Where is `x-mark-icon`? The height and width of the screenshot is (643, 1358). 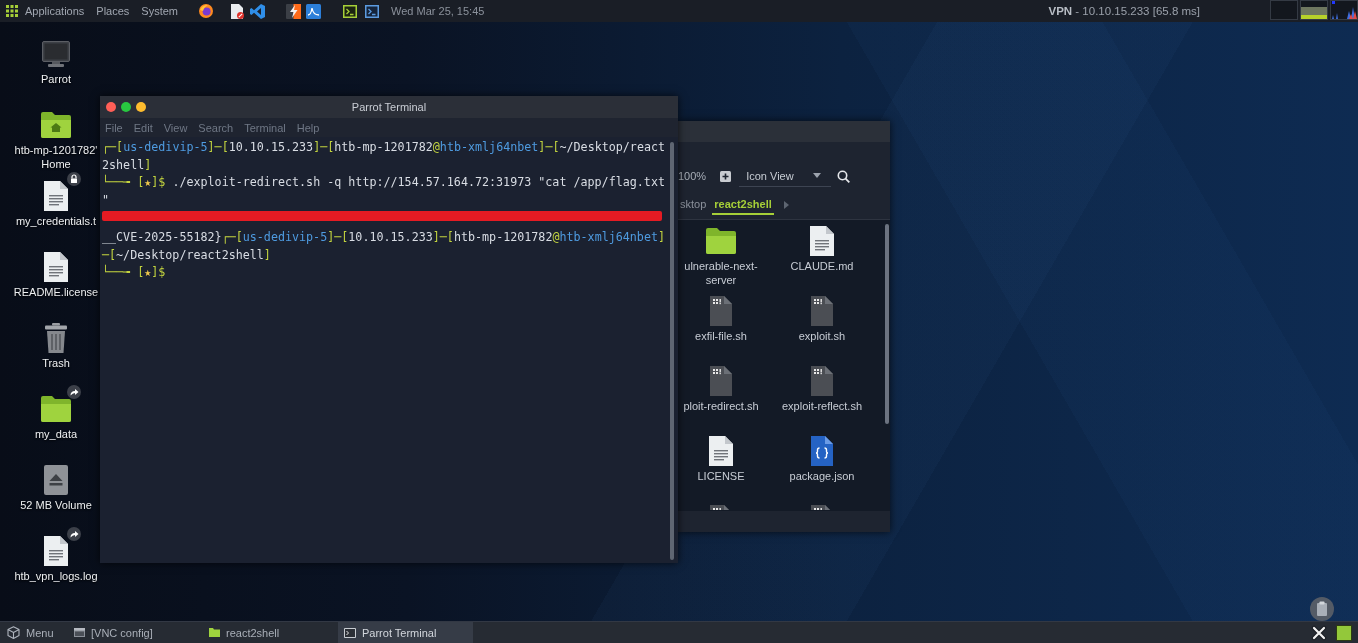 x-mark-icon is located at coordinates (1319, 632).